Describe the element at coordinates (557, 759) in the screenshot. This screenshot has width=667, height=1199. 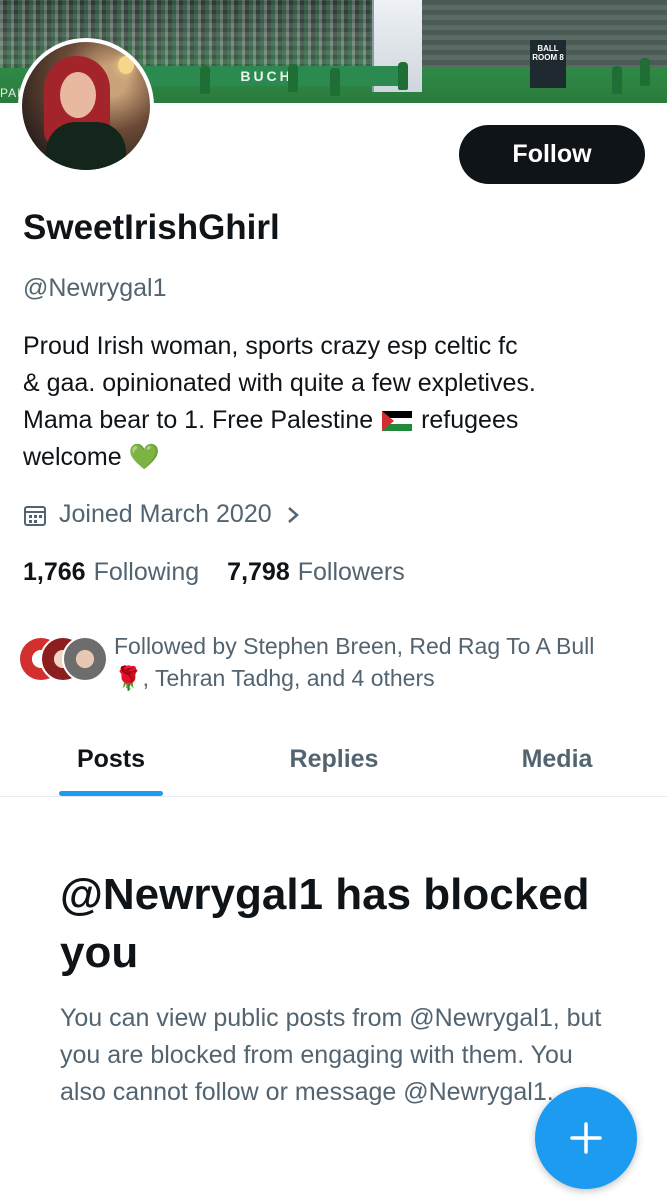
I see `tab-media: Media` at that location.